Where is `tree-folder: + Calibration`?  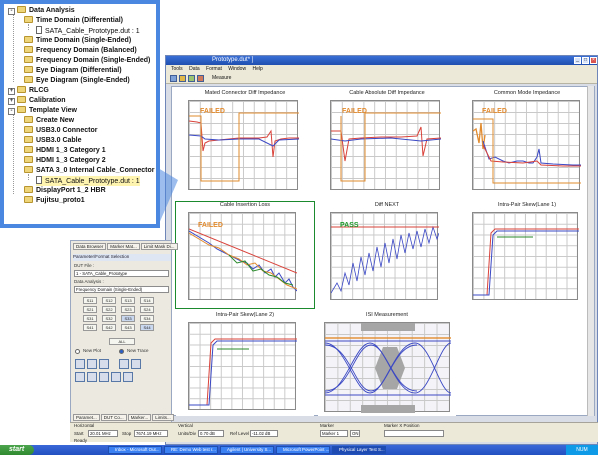
tree-folder: + Calibration is located at coordinates (37, 100).